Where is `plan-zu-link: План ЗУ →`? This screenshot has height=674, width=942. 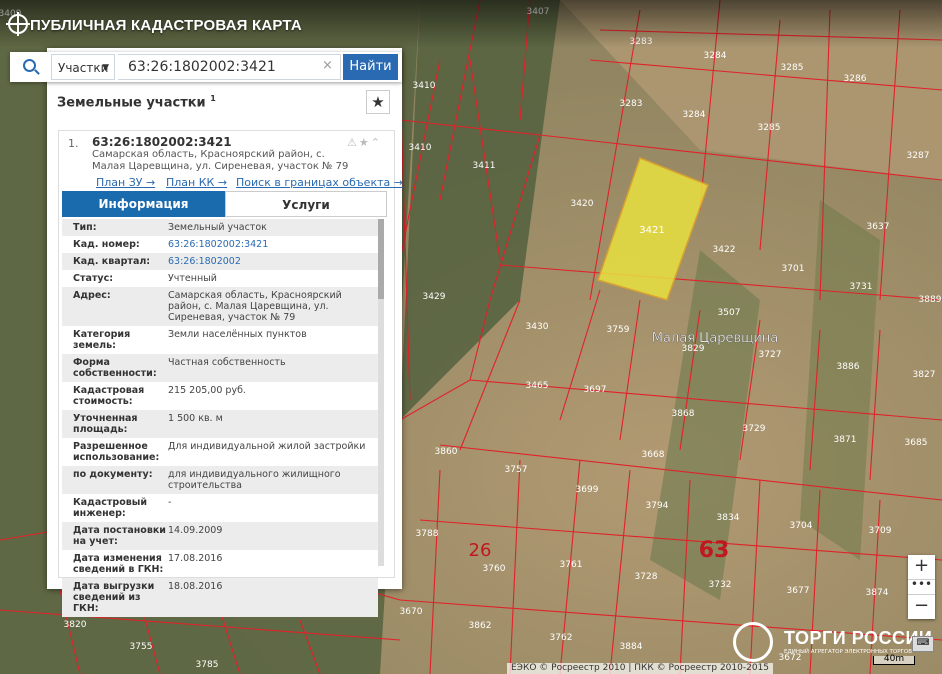 plan-zu-link: План ЗУ → is located at coordinates (125, 182).